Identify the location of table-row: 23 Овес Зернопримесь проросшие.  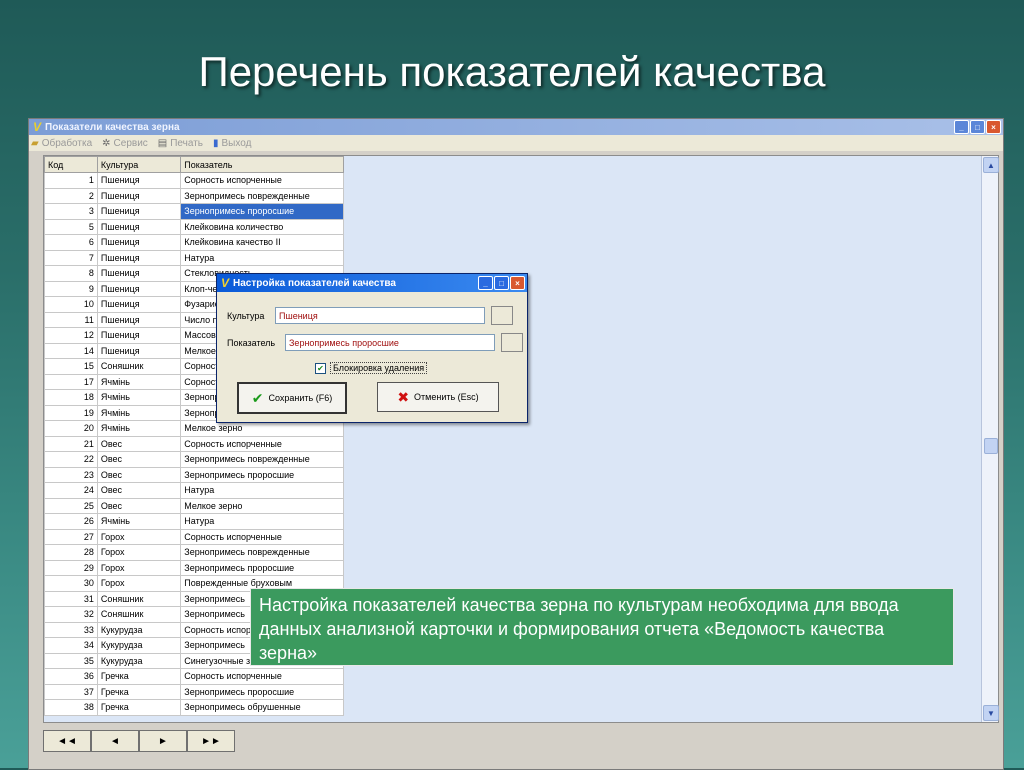
(194, 474).